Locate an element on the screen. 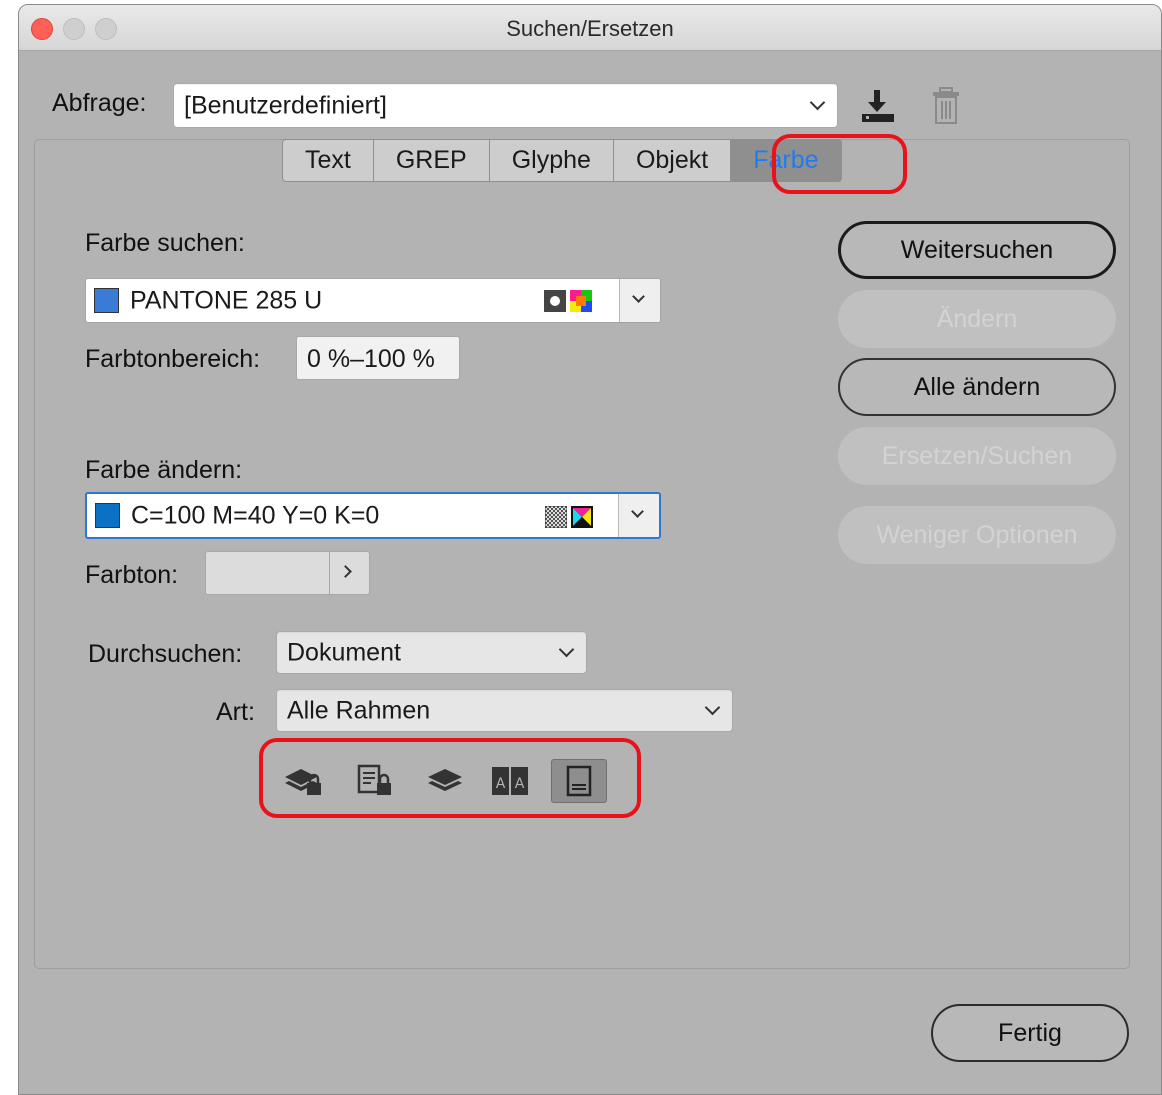 This screenshot has width=1162, height=1095. tint-range-label: Farbtonbereich: is located at coordinates (173, 359).